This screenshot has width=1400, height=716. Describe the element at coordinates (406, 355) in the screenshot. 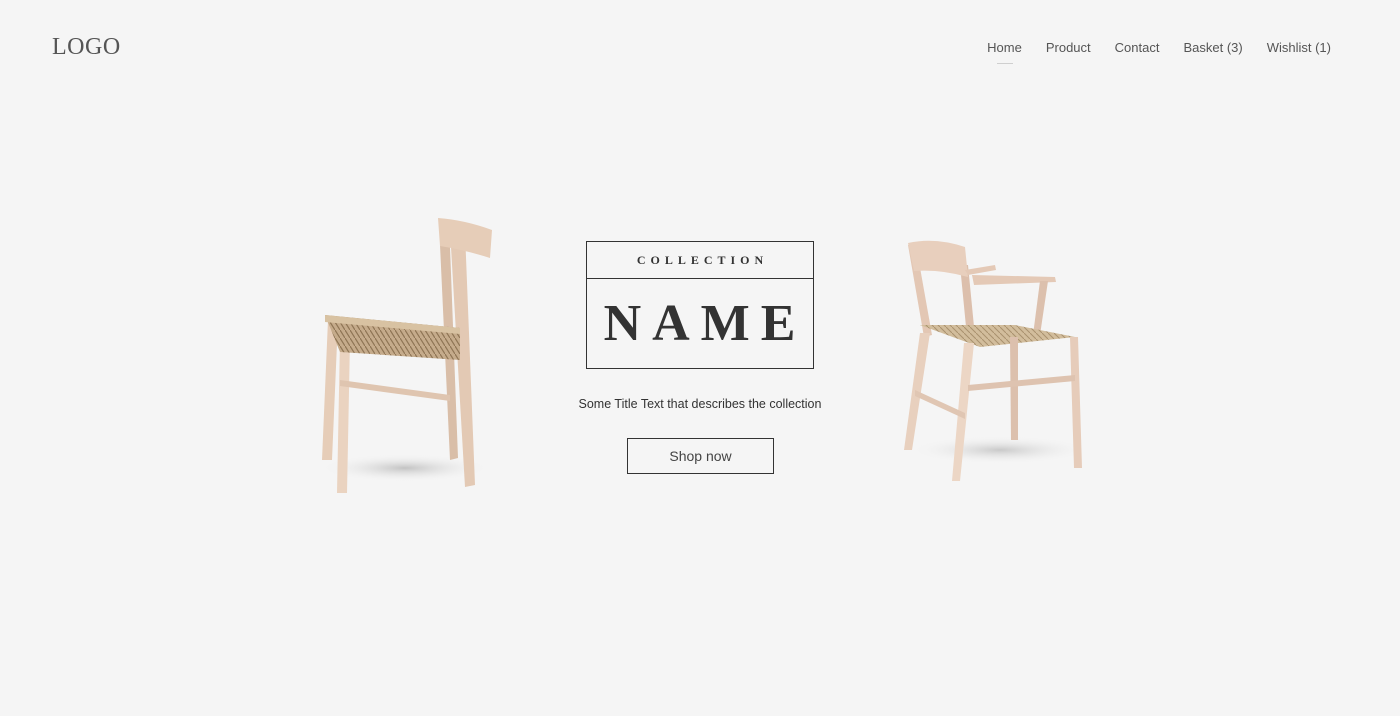

I see `chair-side-image` at that location.